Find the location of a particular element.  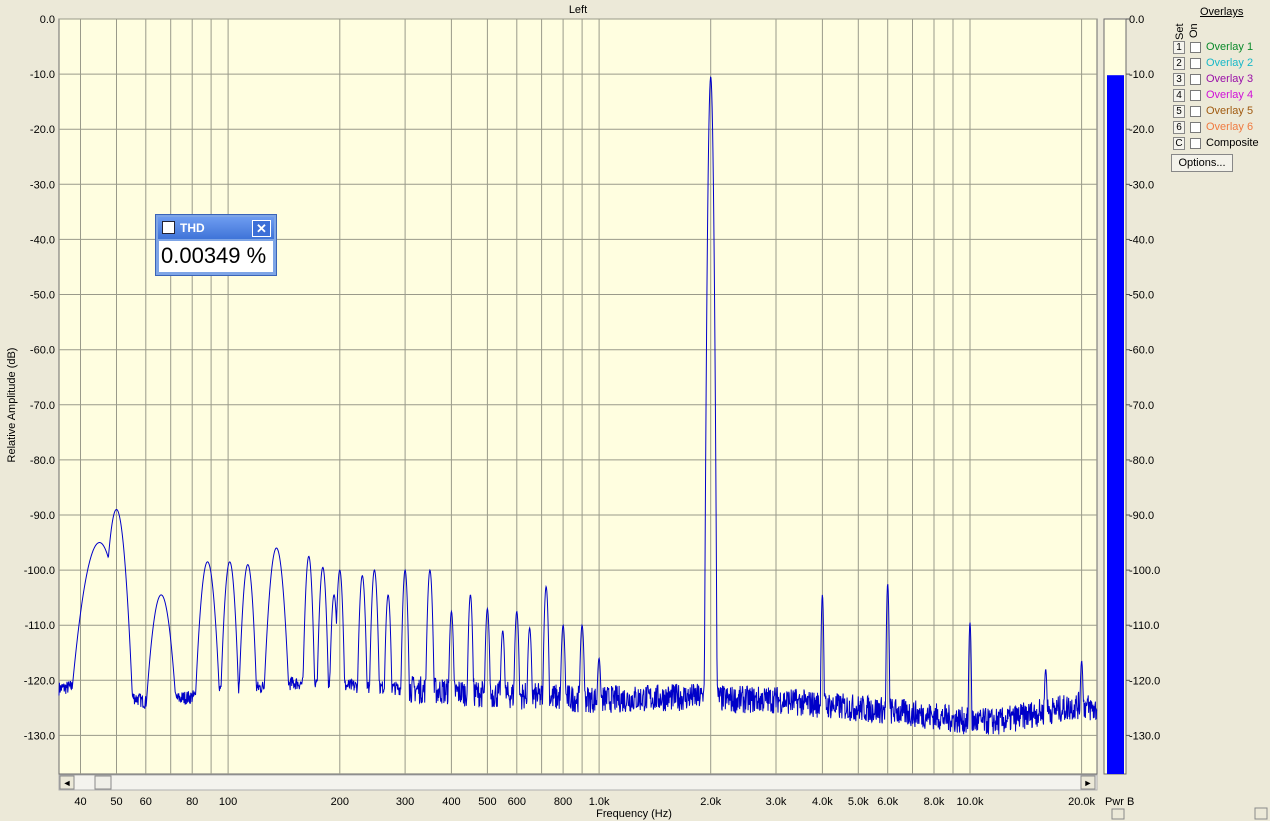

overlay-set-button: C is located at coordinates (1179, 143).